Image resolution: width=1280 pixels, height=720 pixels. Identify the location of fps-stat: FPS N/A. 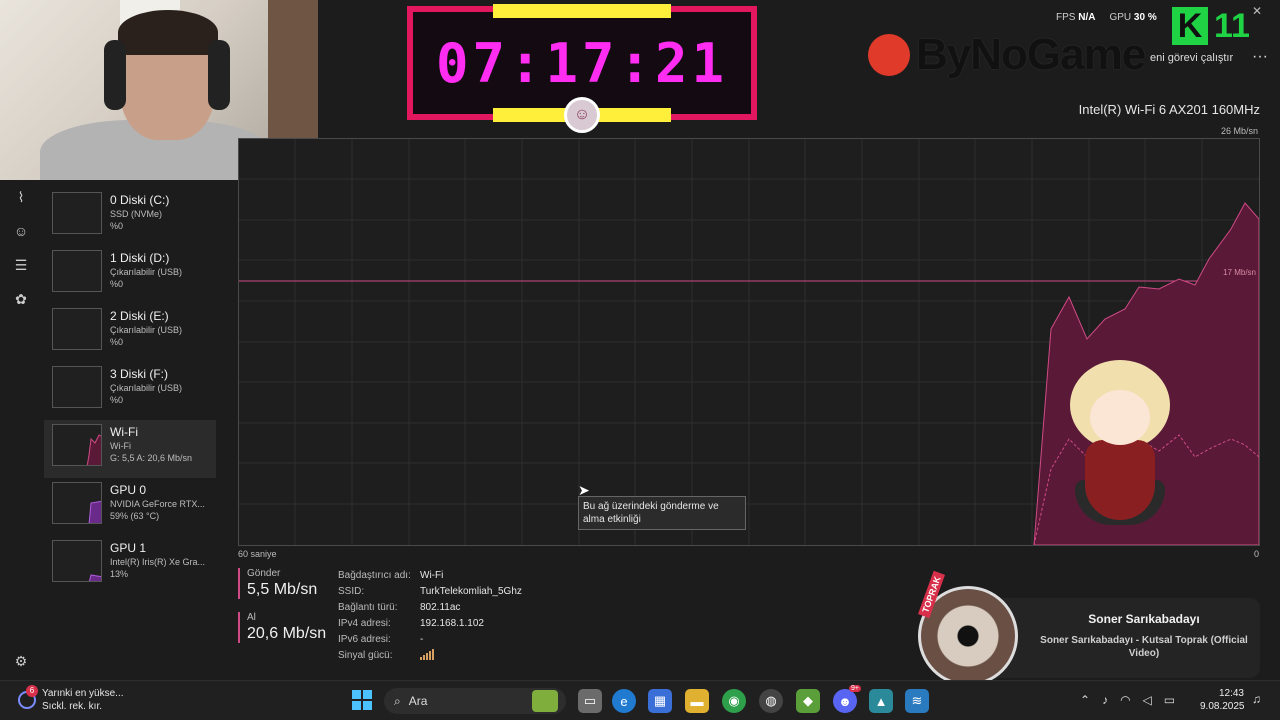
(1075, 17).